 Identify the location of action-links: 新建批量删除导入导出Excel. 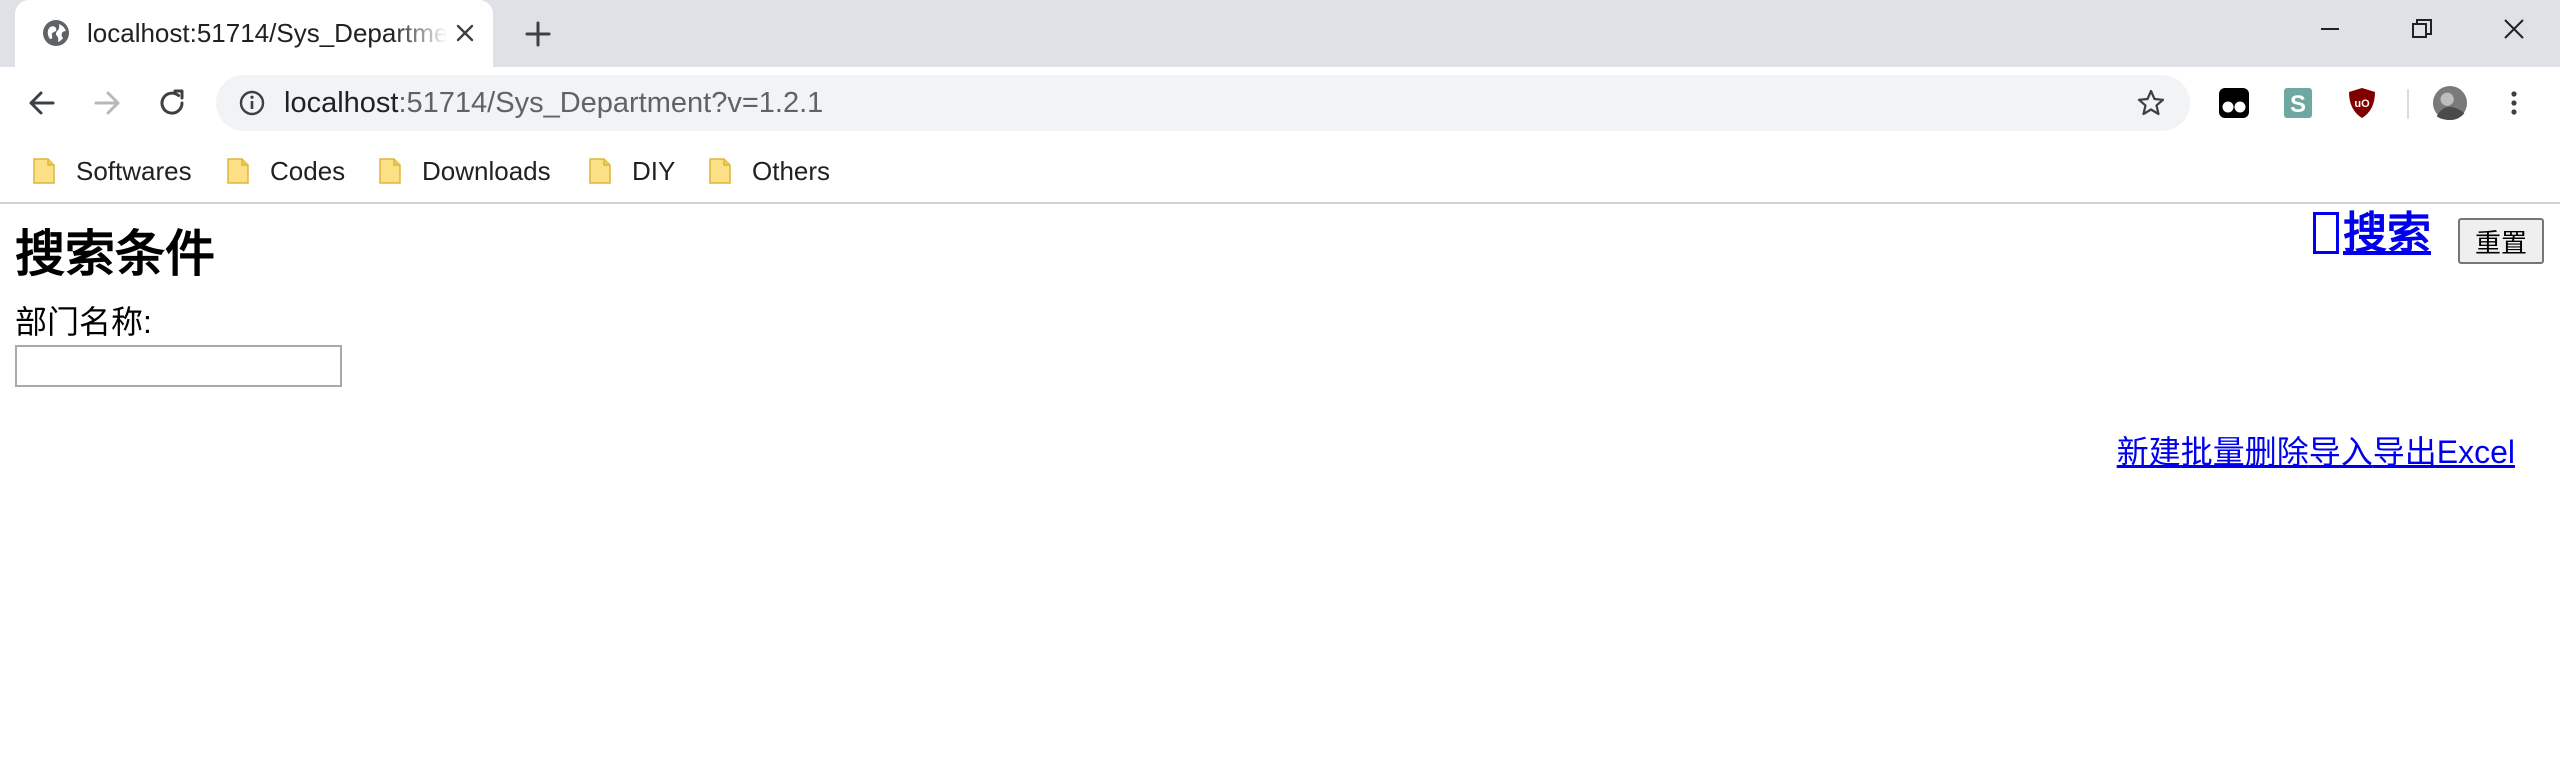
(2316, 452).